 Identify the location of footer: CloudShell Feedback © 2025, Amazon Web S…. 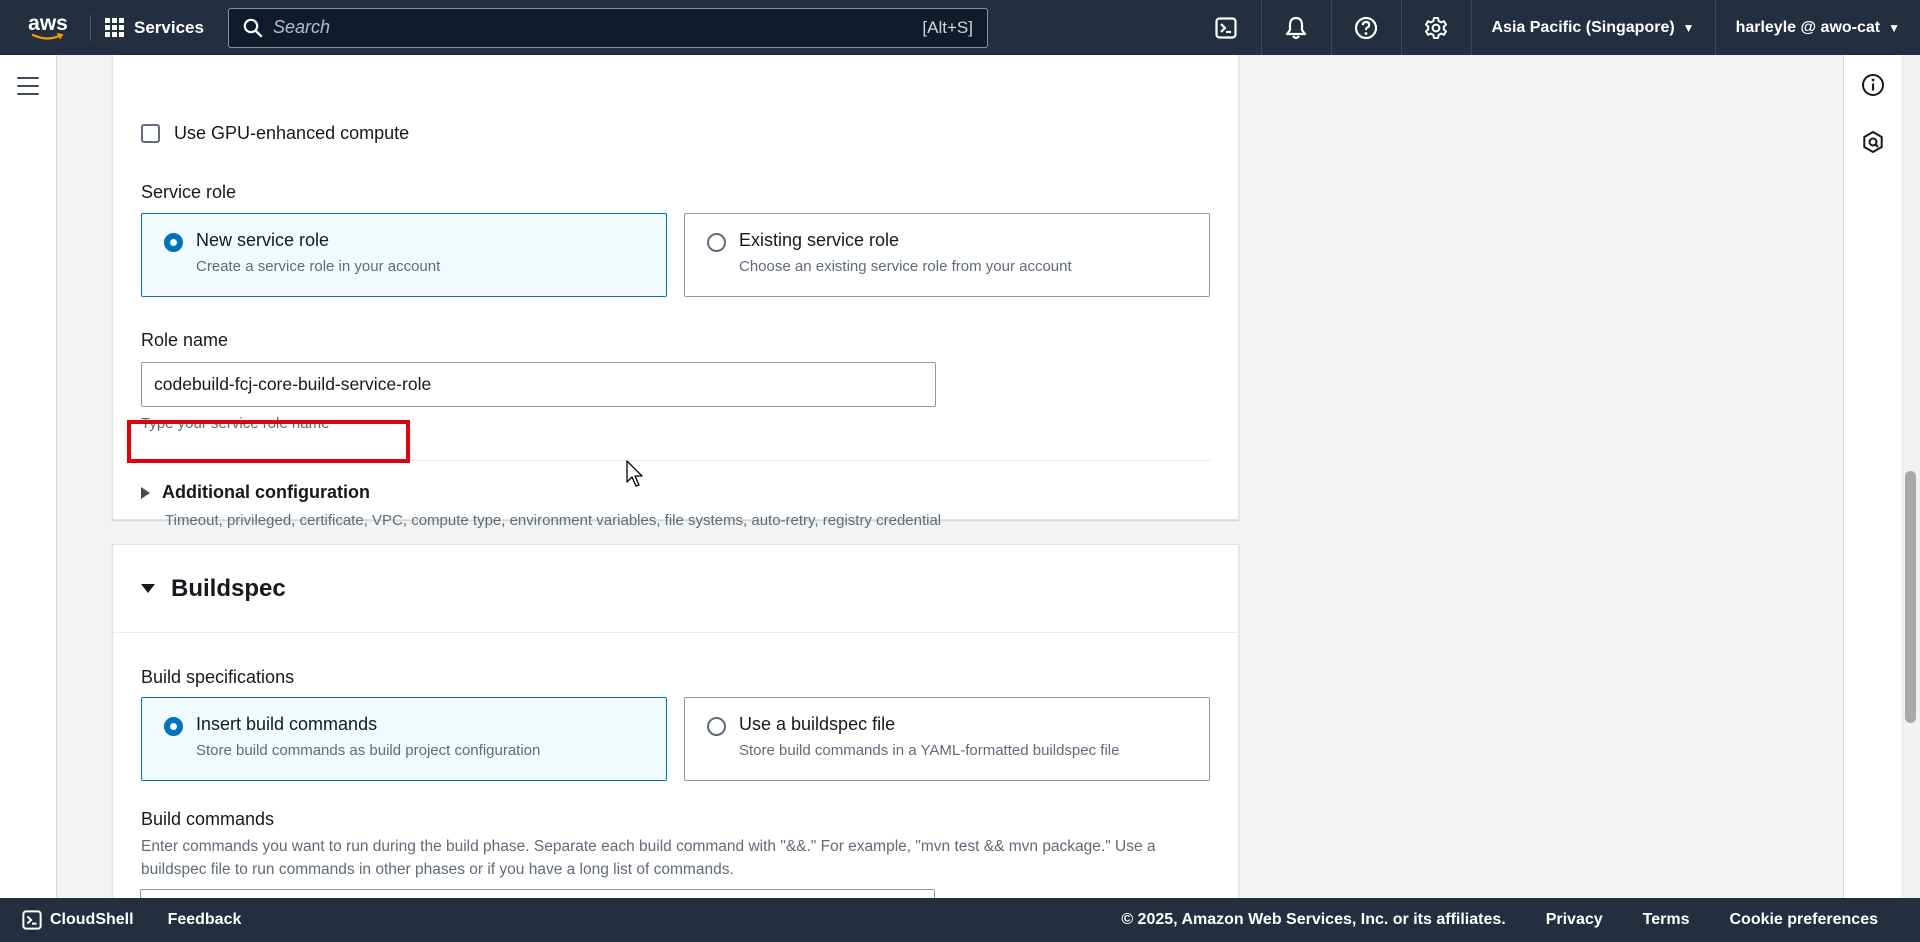
(960, 920).